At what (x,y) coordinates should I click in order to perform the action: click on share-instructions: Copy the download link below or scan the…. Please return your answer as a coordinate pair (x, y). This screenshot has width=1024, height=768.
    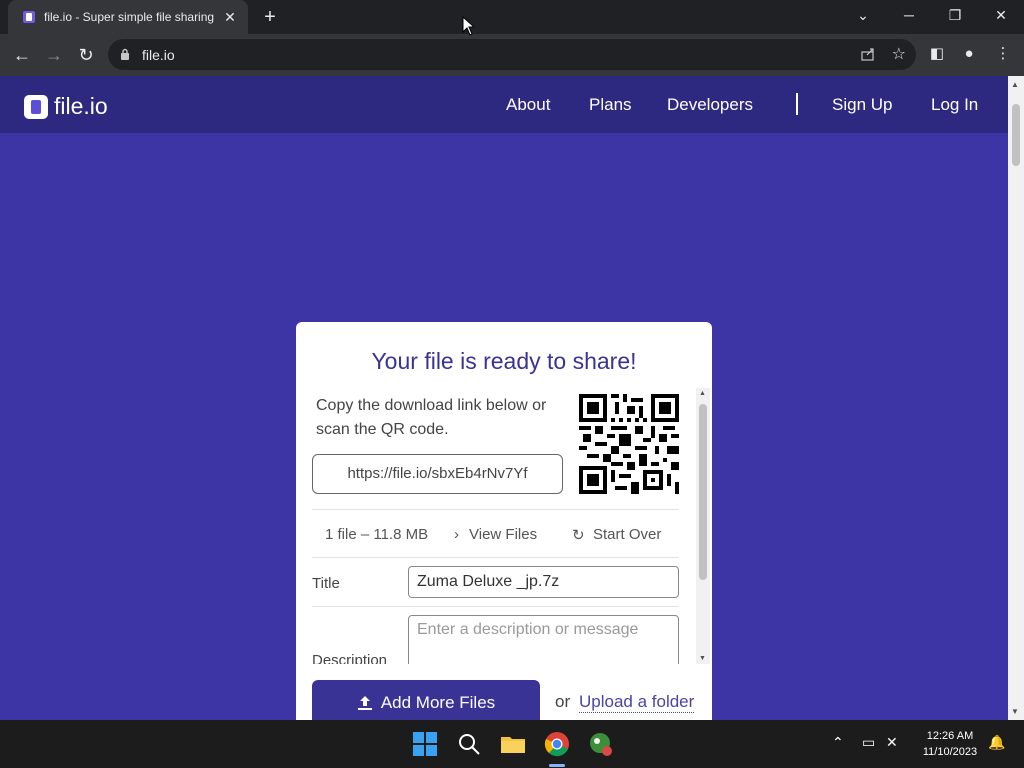
    Looking at the image, I should click on (431, 417).